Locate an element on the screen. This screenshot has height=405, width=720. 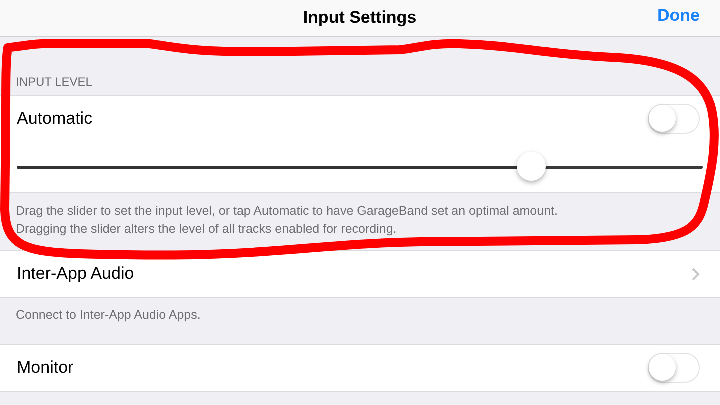
inter-app-audio-row: Inter-App Audio is located at coordinates (360, 274).